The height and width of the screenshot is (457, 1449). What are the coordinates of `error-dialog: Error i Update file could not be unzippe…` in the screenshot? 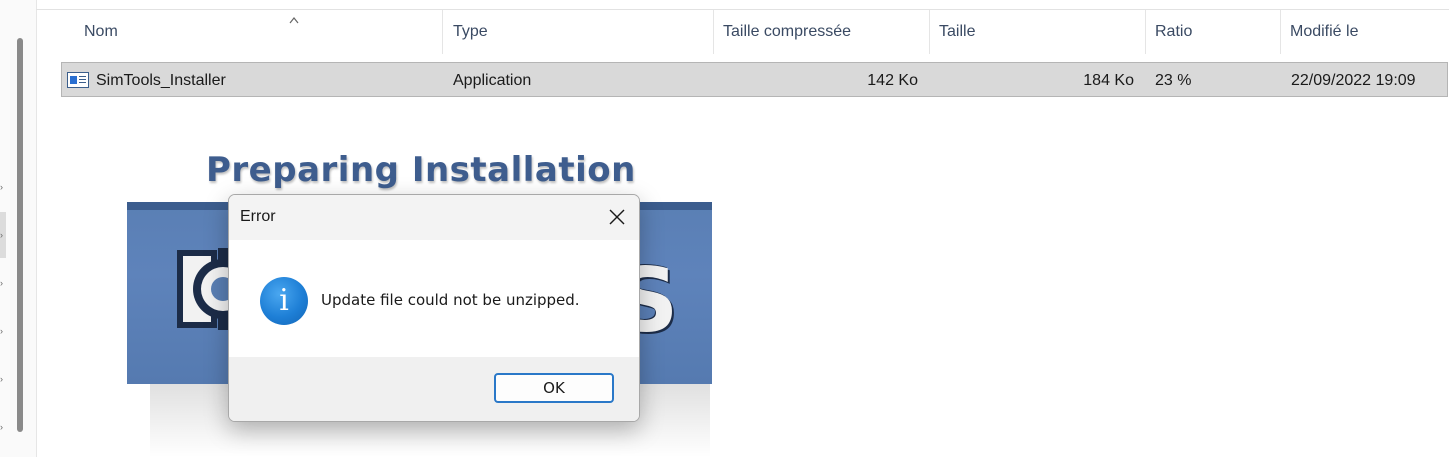 It's located at (434, 308).